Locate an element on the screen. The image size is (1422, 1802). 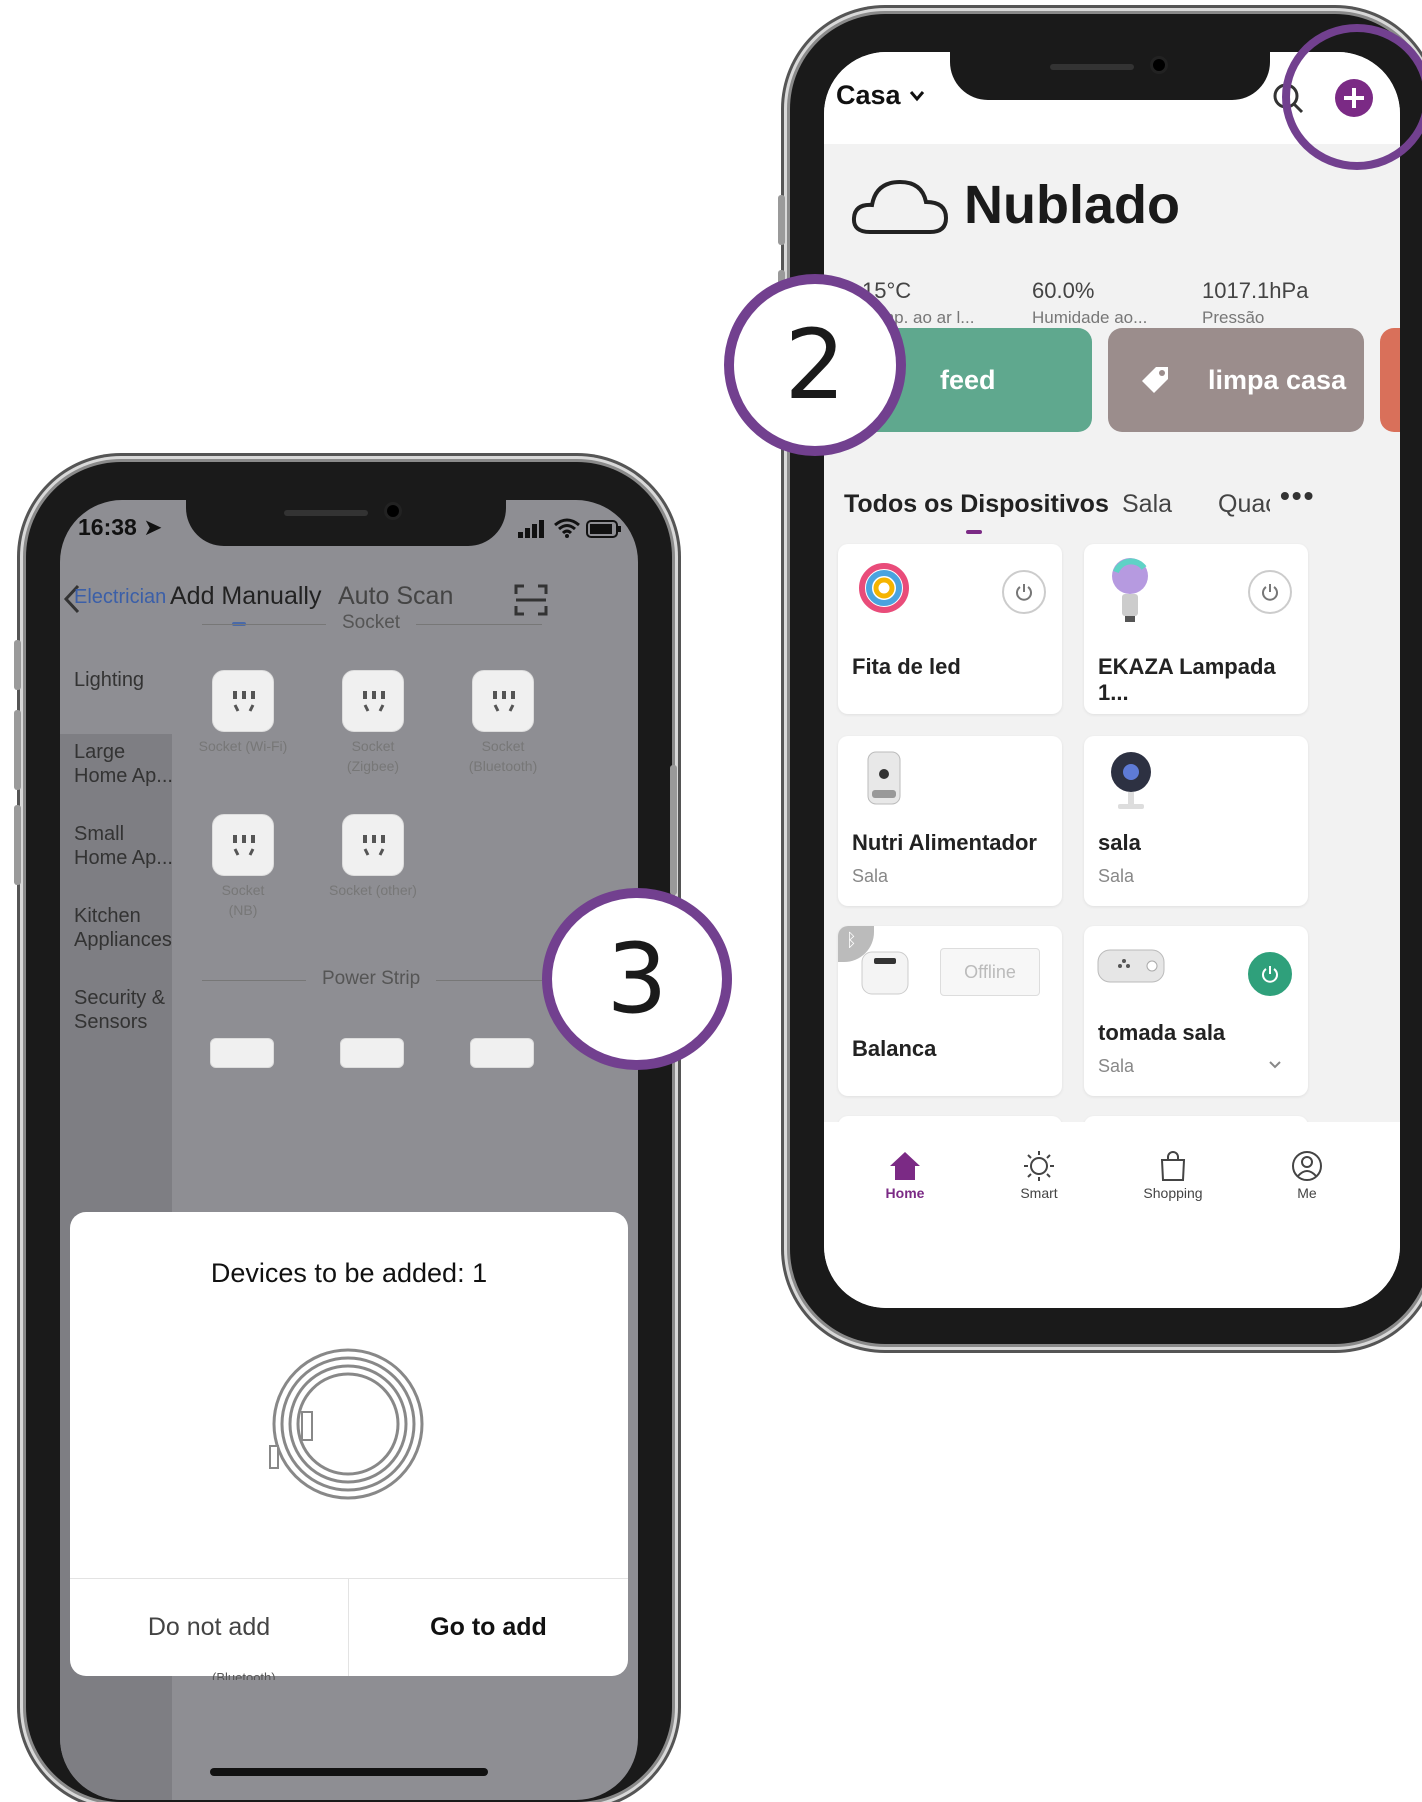
step-number: 3 is located at coordinates (637, 979).